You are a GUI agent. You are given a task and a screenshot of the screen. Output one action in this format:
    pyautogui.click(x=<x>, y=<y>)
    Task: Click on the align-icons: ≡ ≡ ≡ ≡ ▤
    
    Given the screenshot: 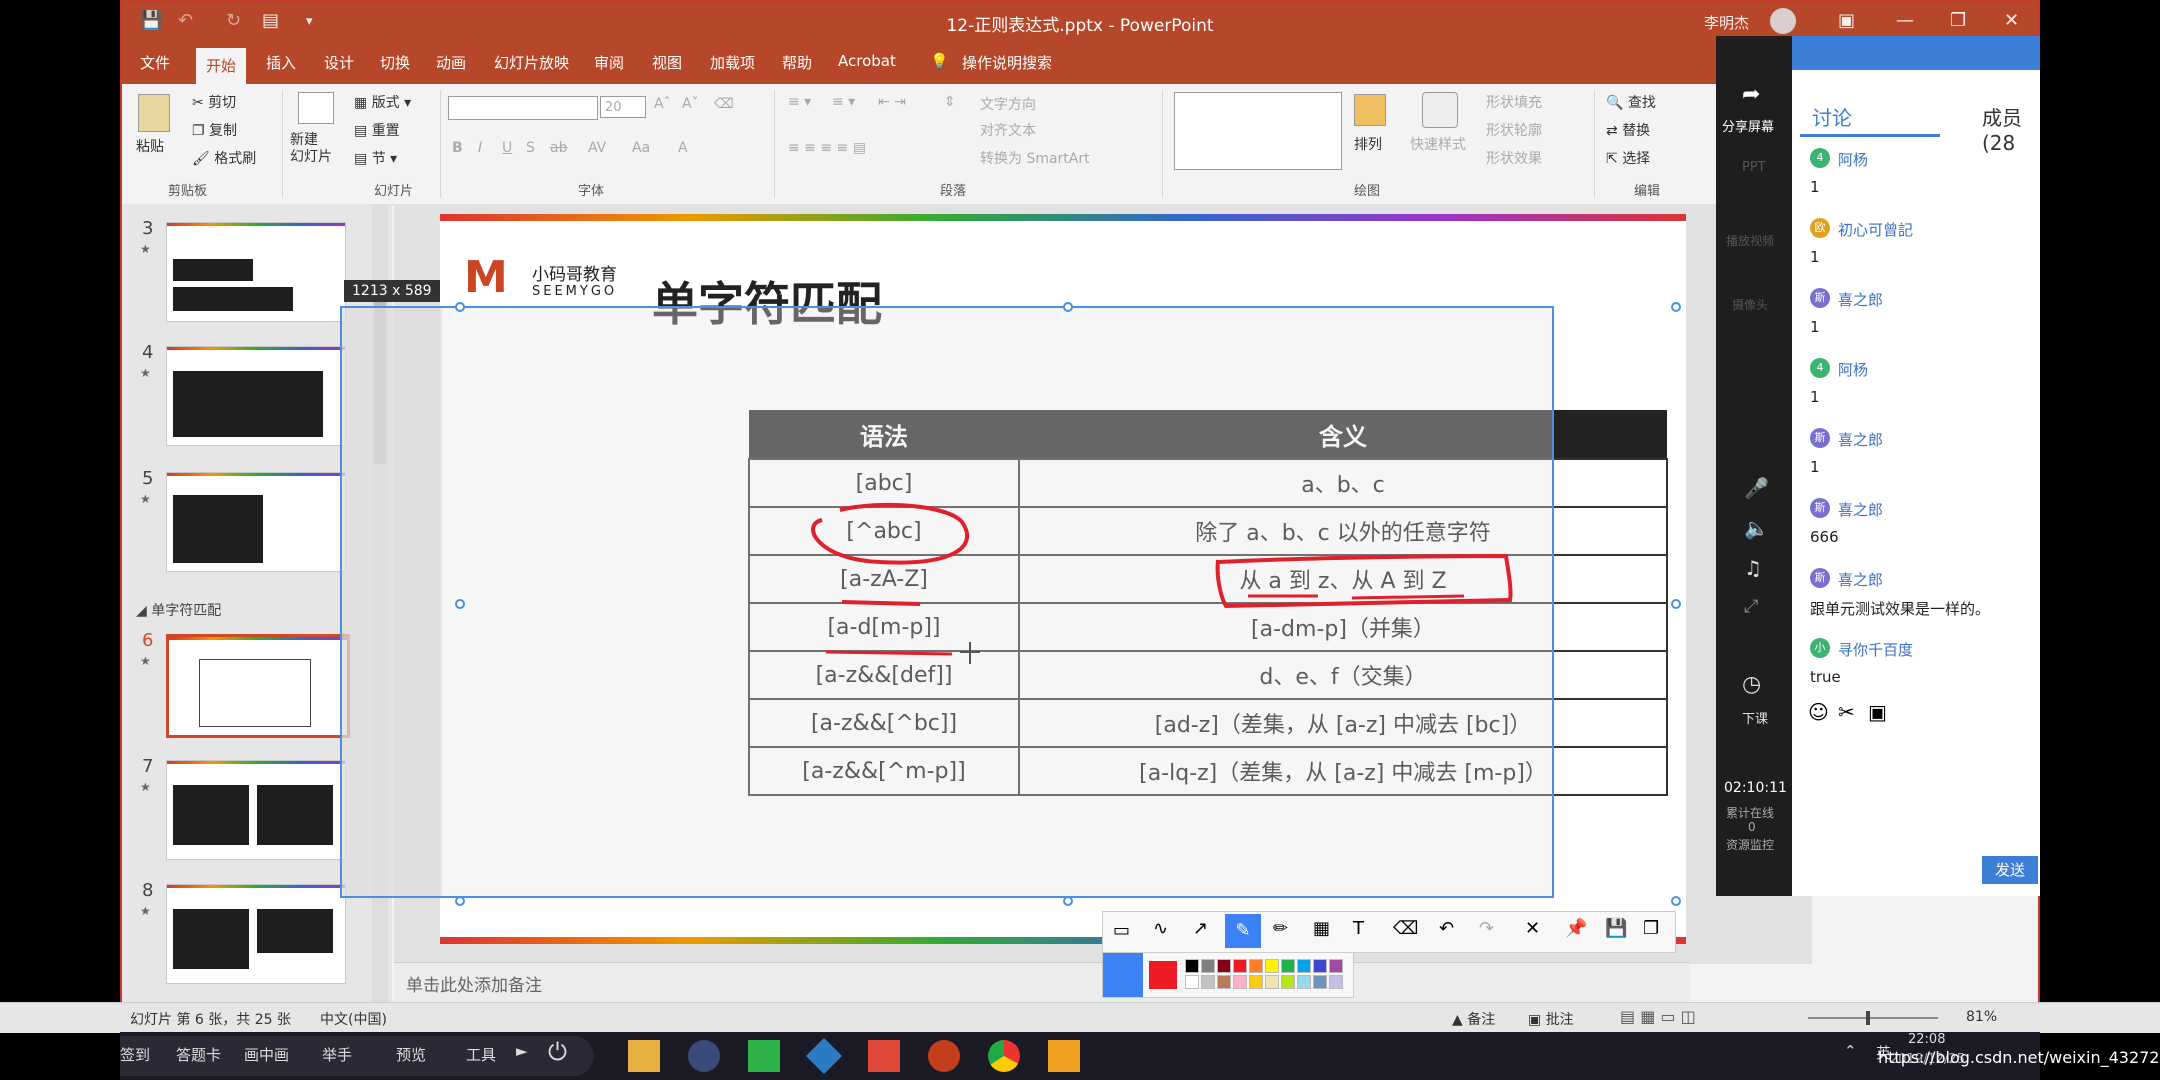 What is the action you would take?
    pyautogui.click(x=827, y=148)
    